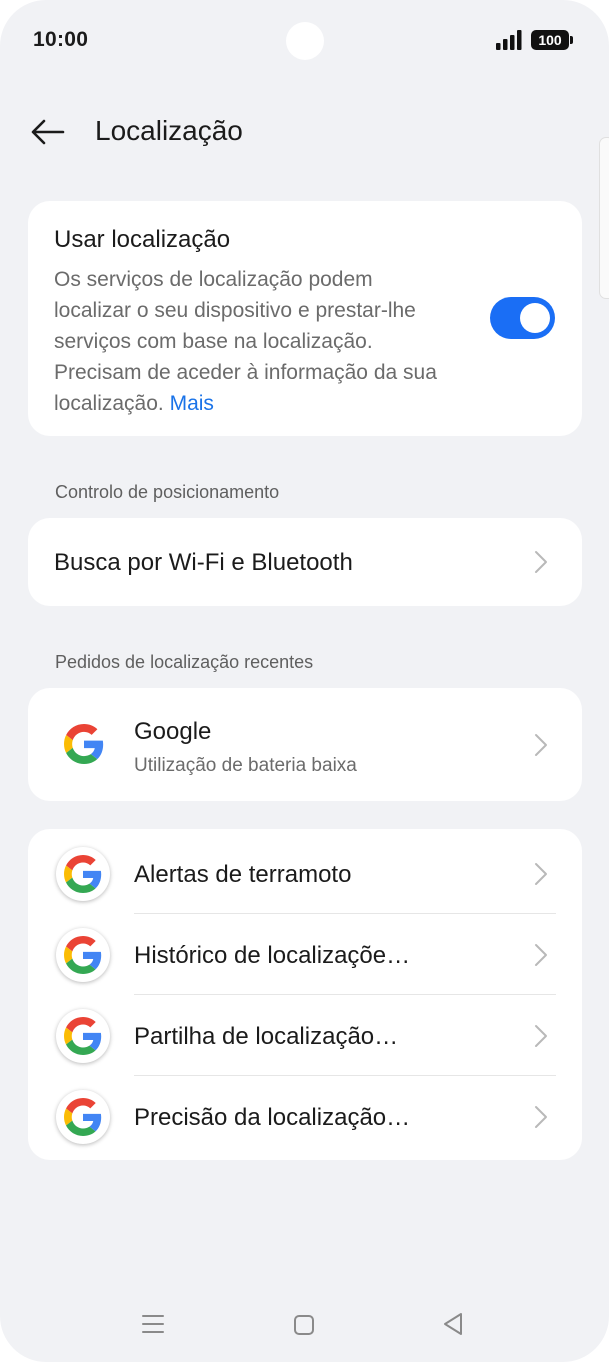 This screenshot has width=609, height=1362. I want to click on back-button, so click(48, 132).